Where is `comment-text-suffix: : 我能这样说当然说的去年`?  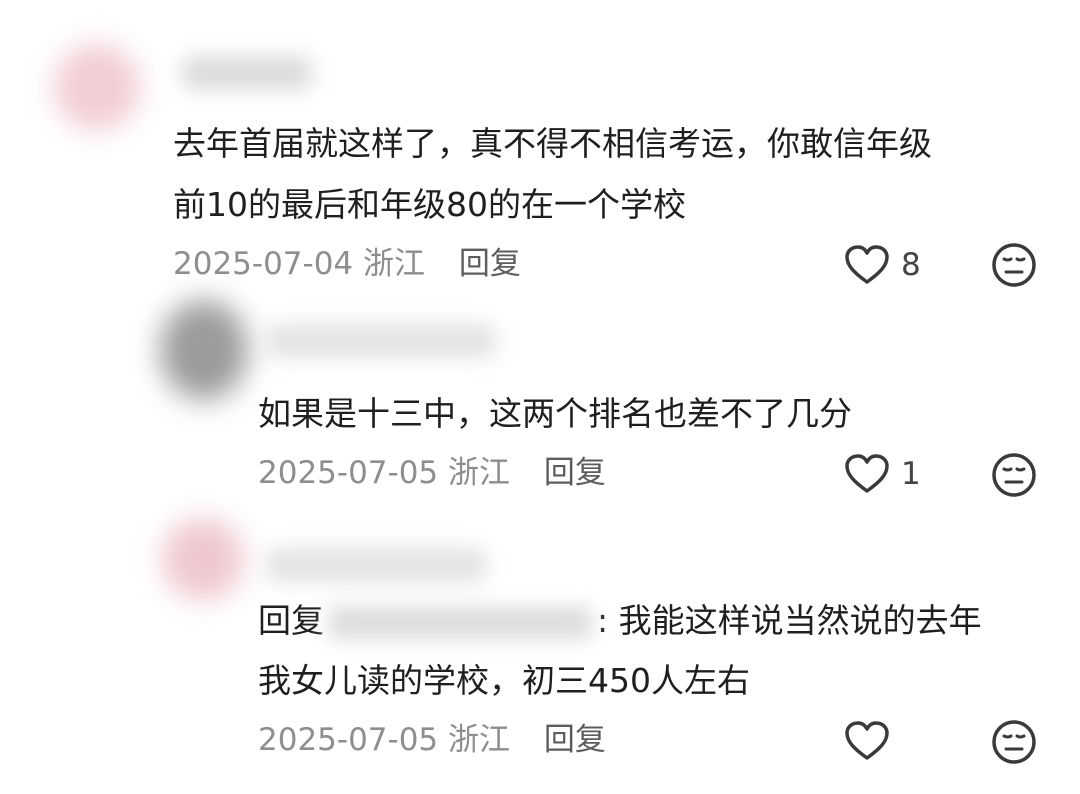 comment-text-suffix: : 我能这样说当然说的去年 is located at coordinates (789, 620).